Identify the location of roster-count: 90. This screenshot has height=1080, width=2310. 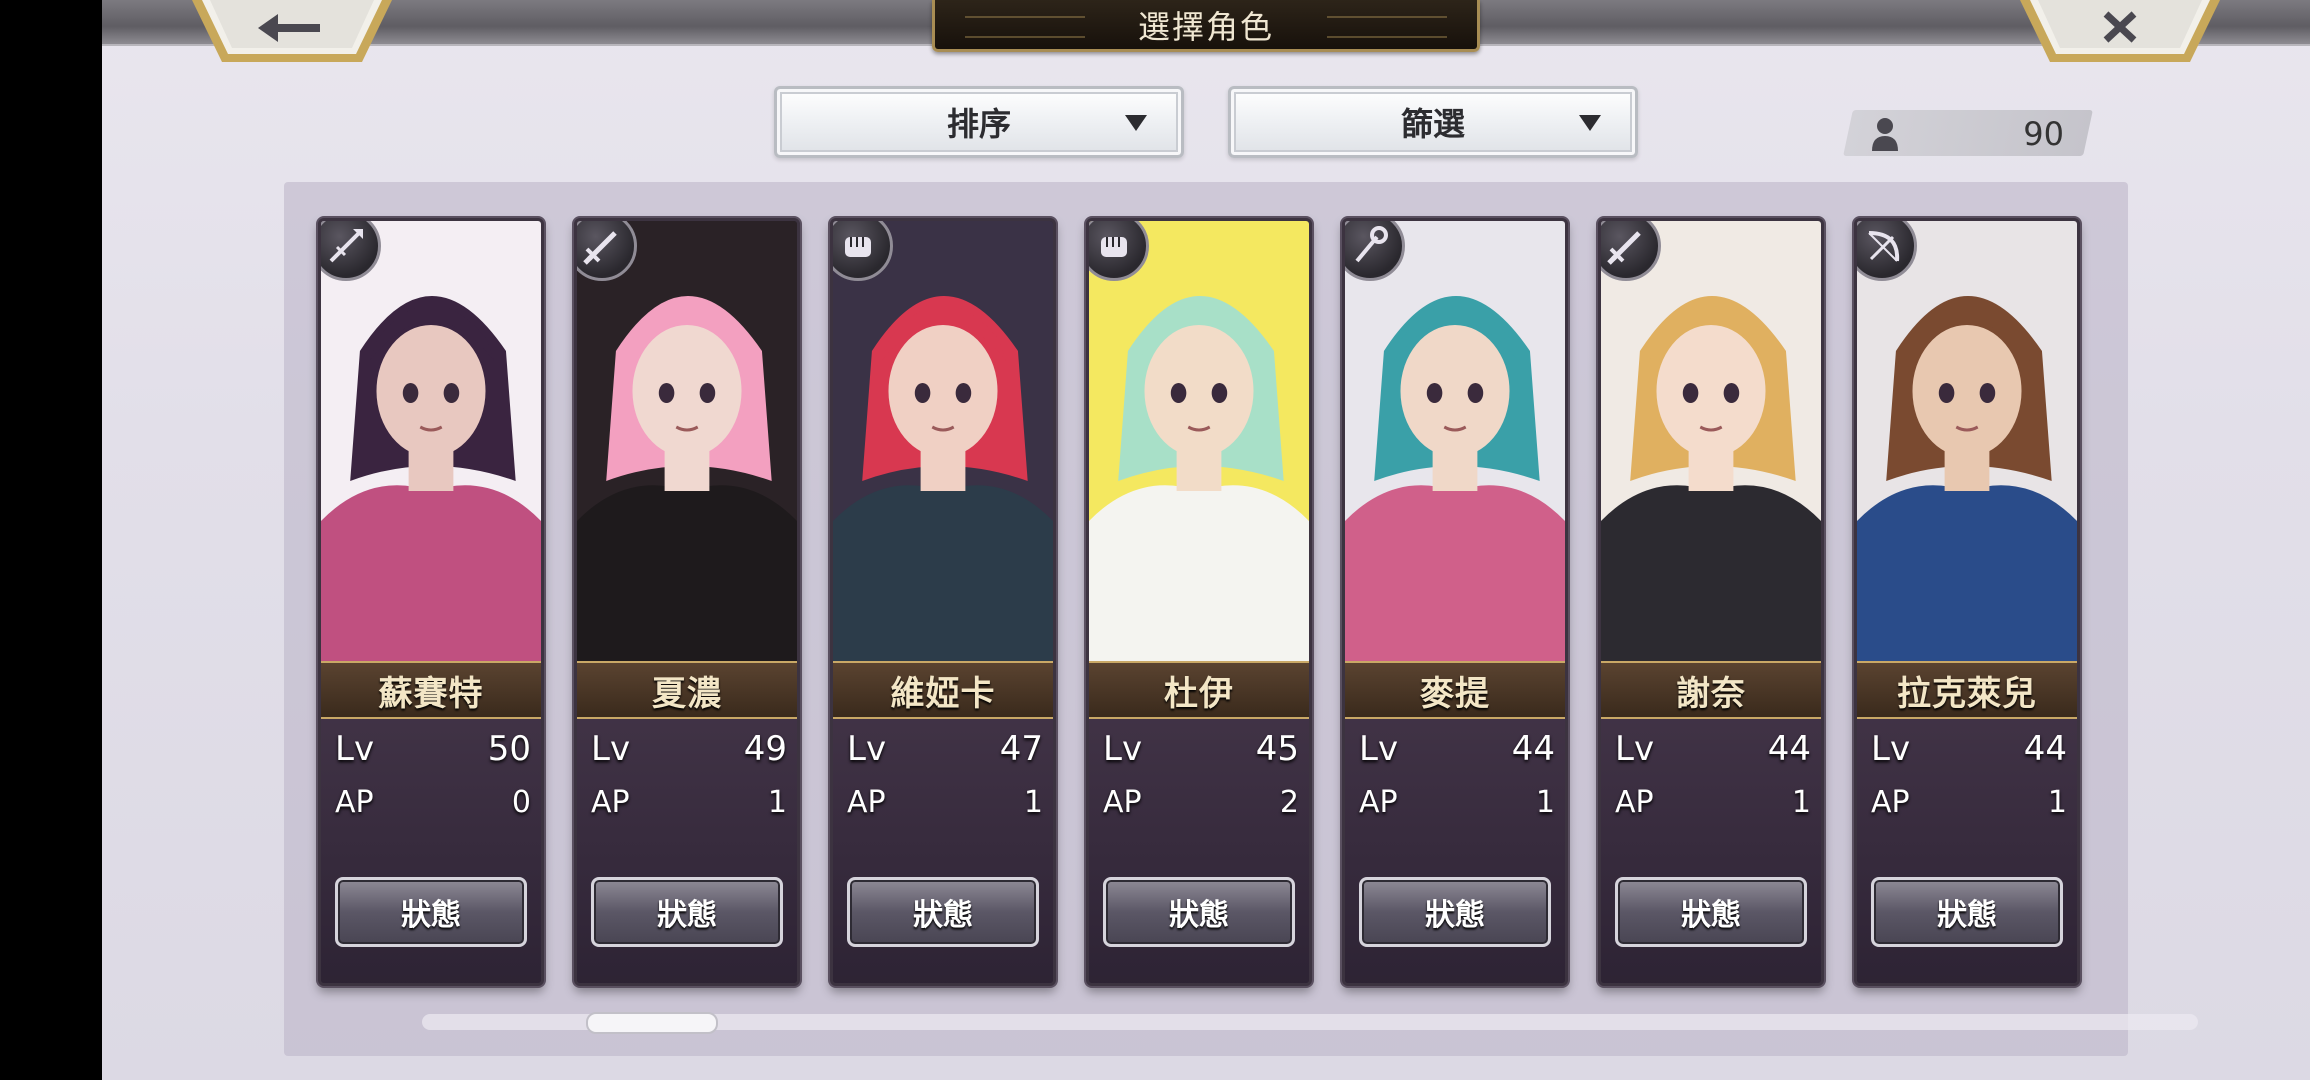
(2043, 134).